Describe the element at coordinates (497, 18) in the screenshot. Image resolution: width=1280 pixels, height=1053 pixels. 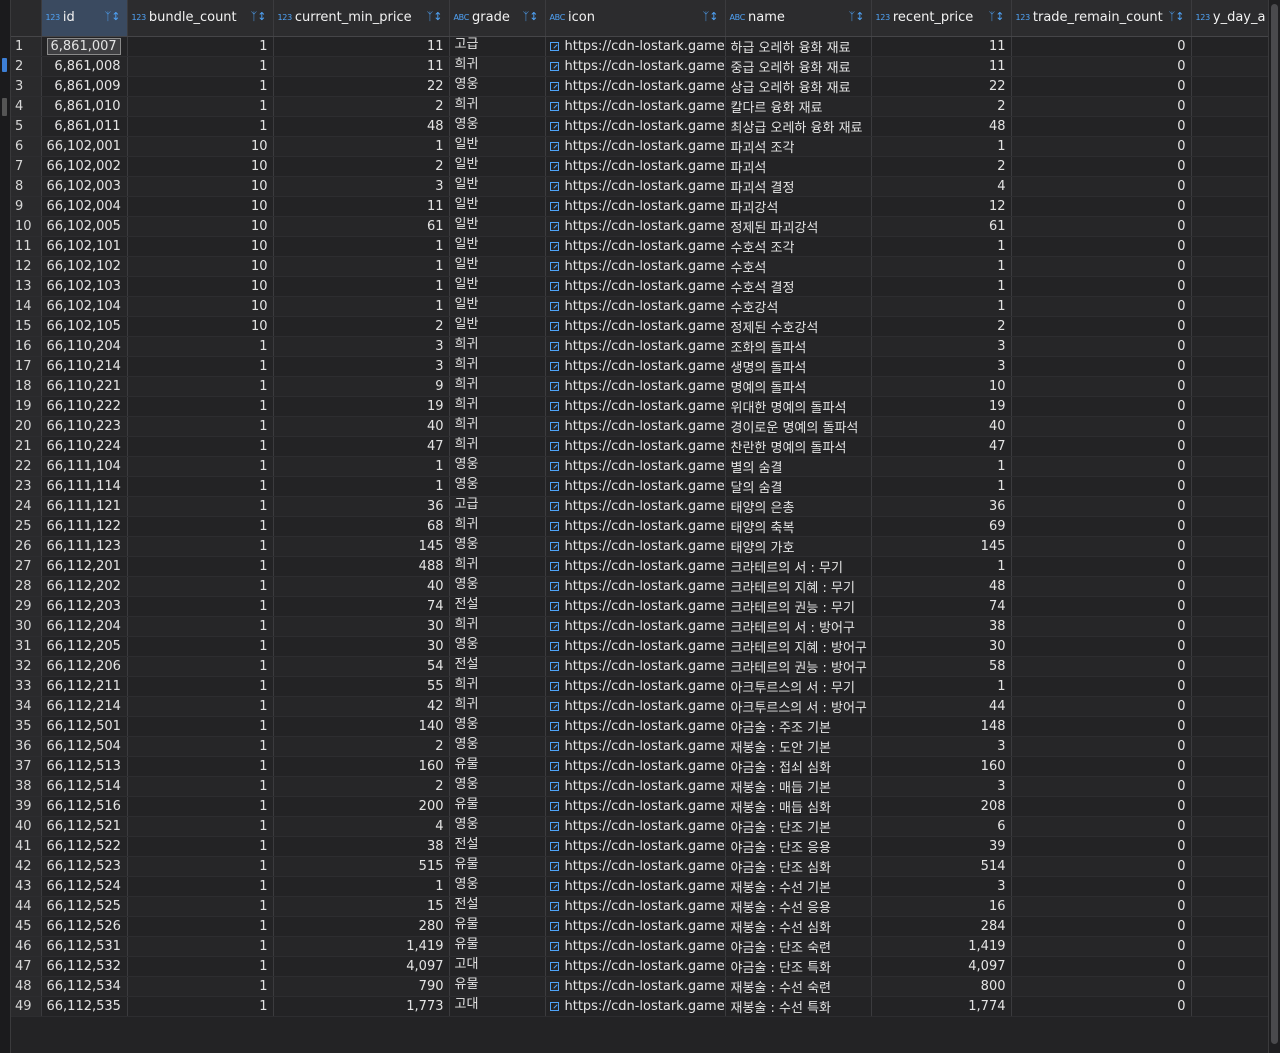
I see `column-header-grade: ABC grade ᛉ↕` at that location.